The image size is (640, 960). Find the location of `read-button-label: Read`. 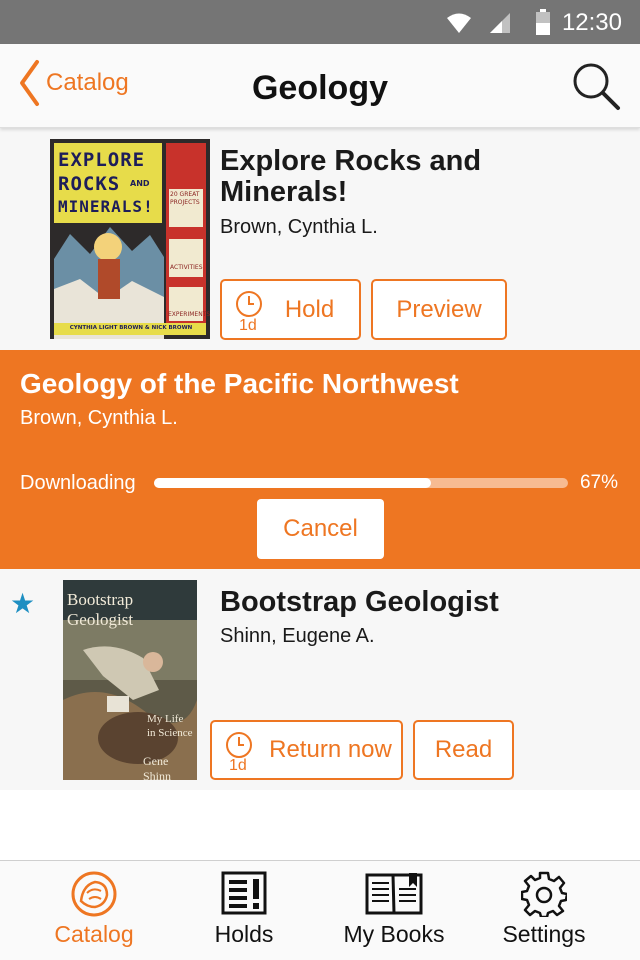

read-button-label: Read is located at coordinates (463, 749).